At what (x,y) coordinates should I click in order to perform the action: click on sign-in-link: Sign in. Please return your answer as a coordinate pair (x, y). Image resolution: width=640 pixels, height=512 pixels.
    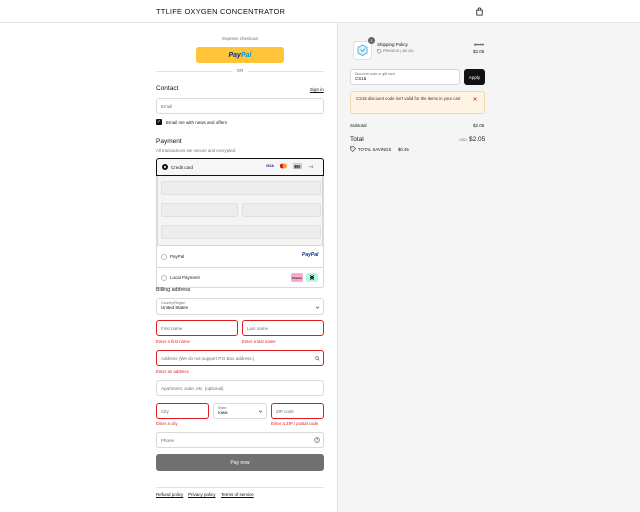
    Looking at the image, I should click on (317, 89).